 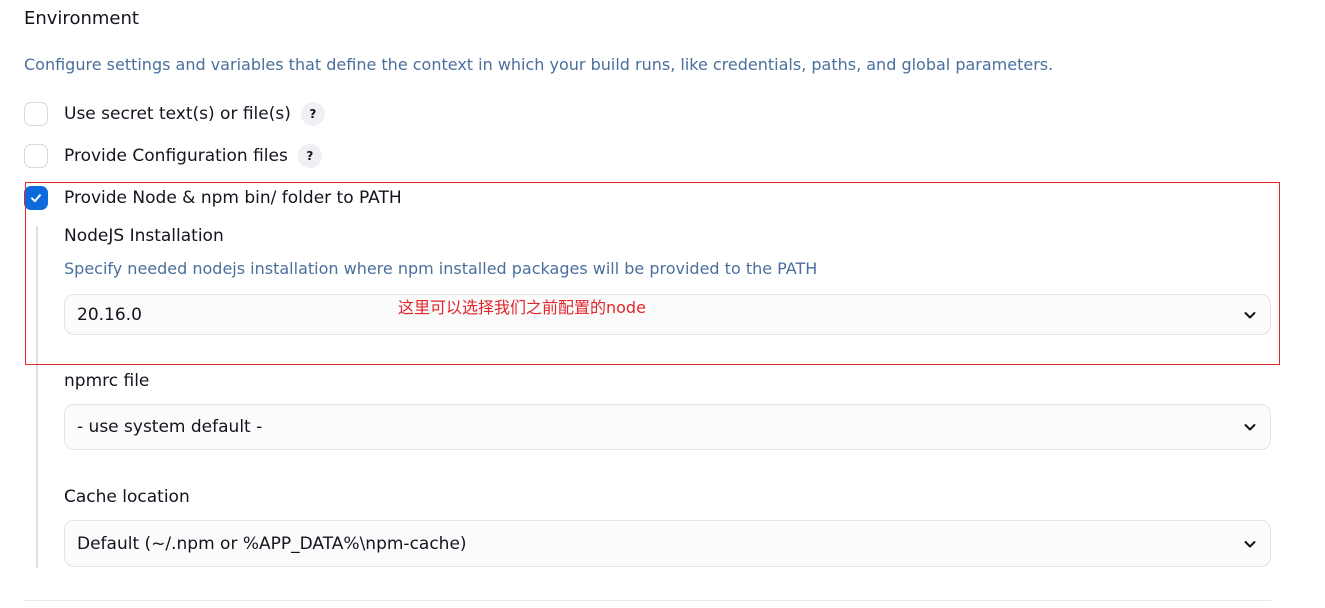 I want to click on nodejs-installation-label: NodeJS Installation, so click(x=144, y=236).